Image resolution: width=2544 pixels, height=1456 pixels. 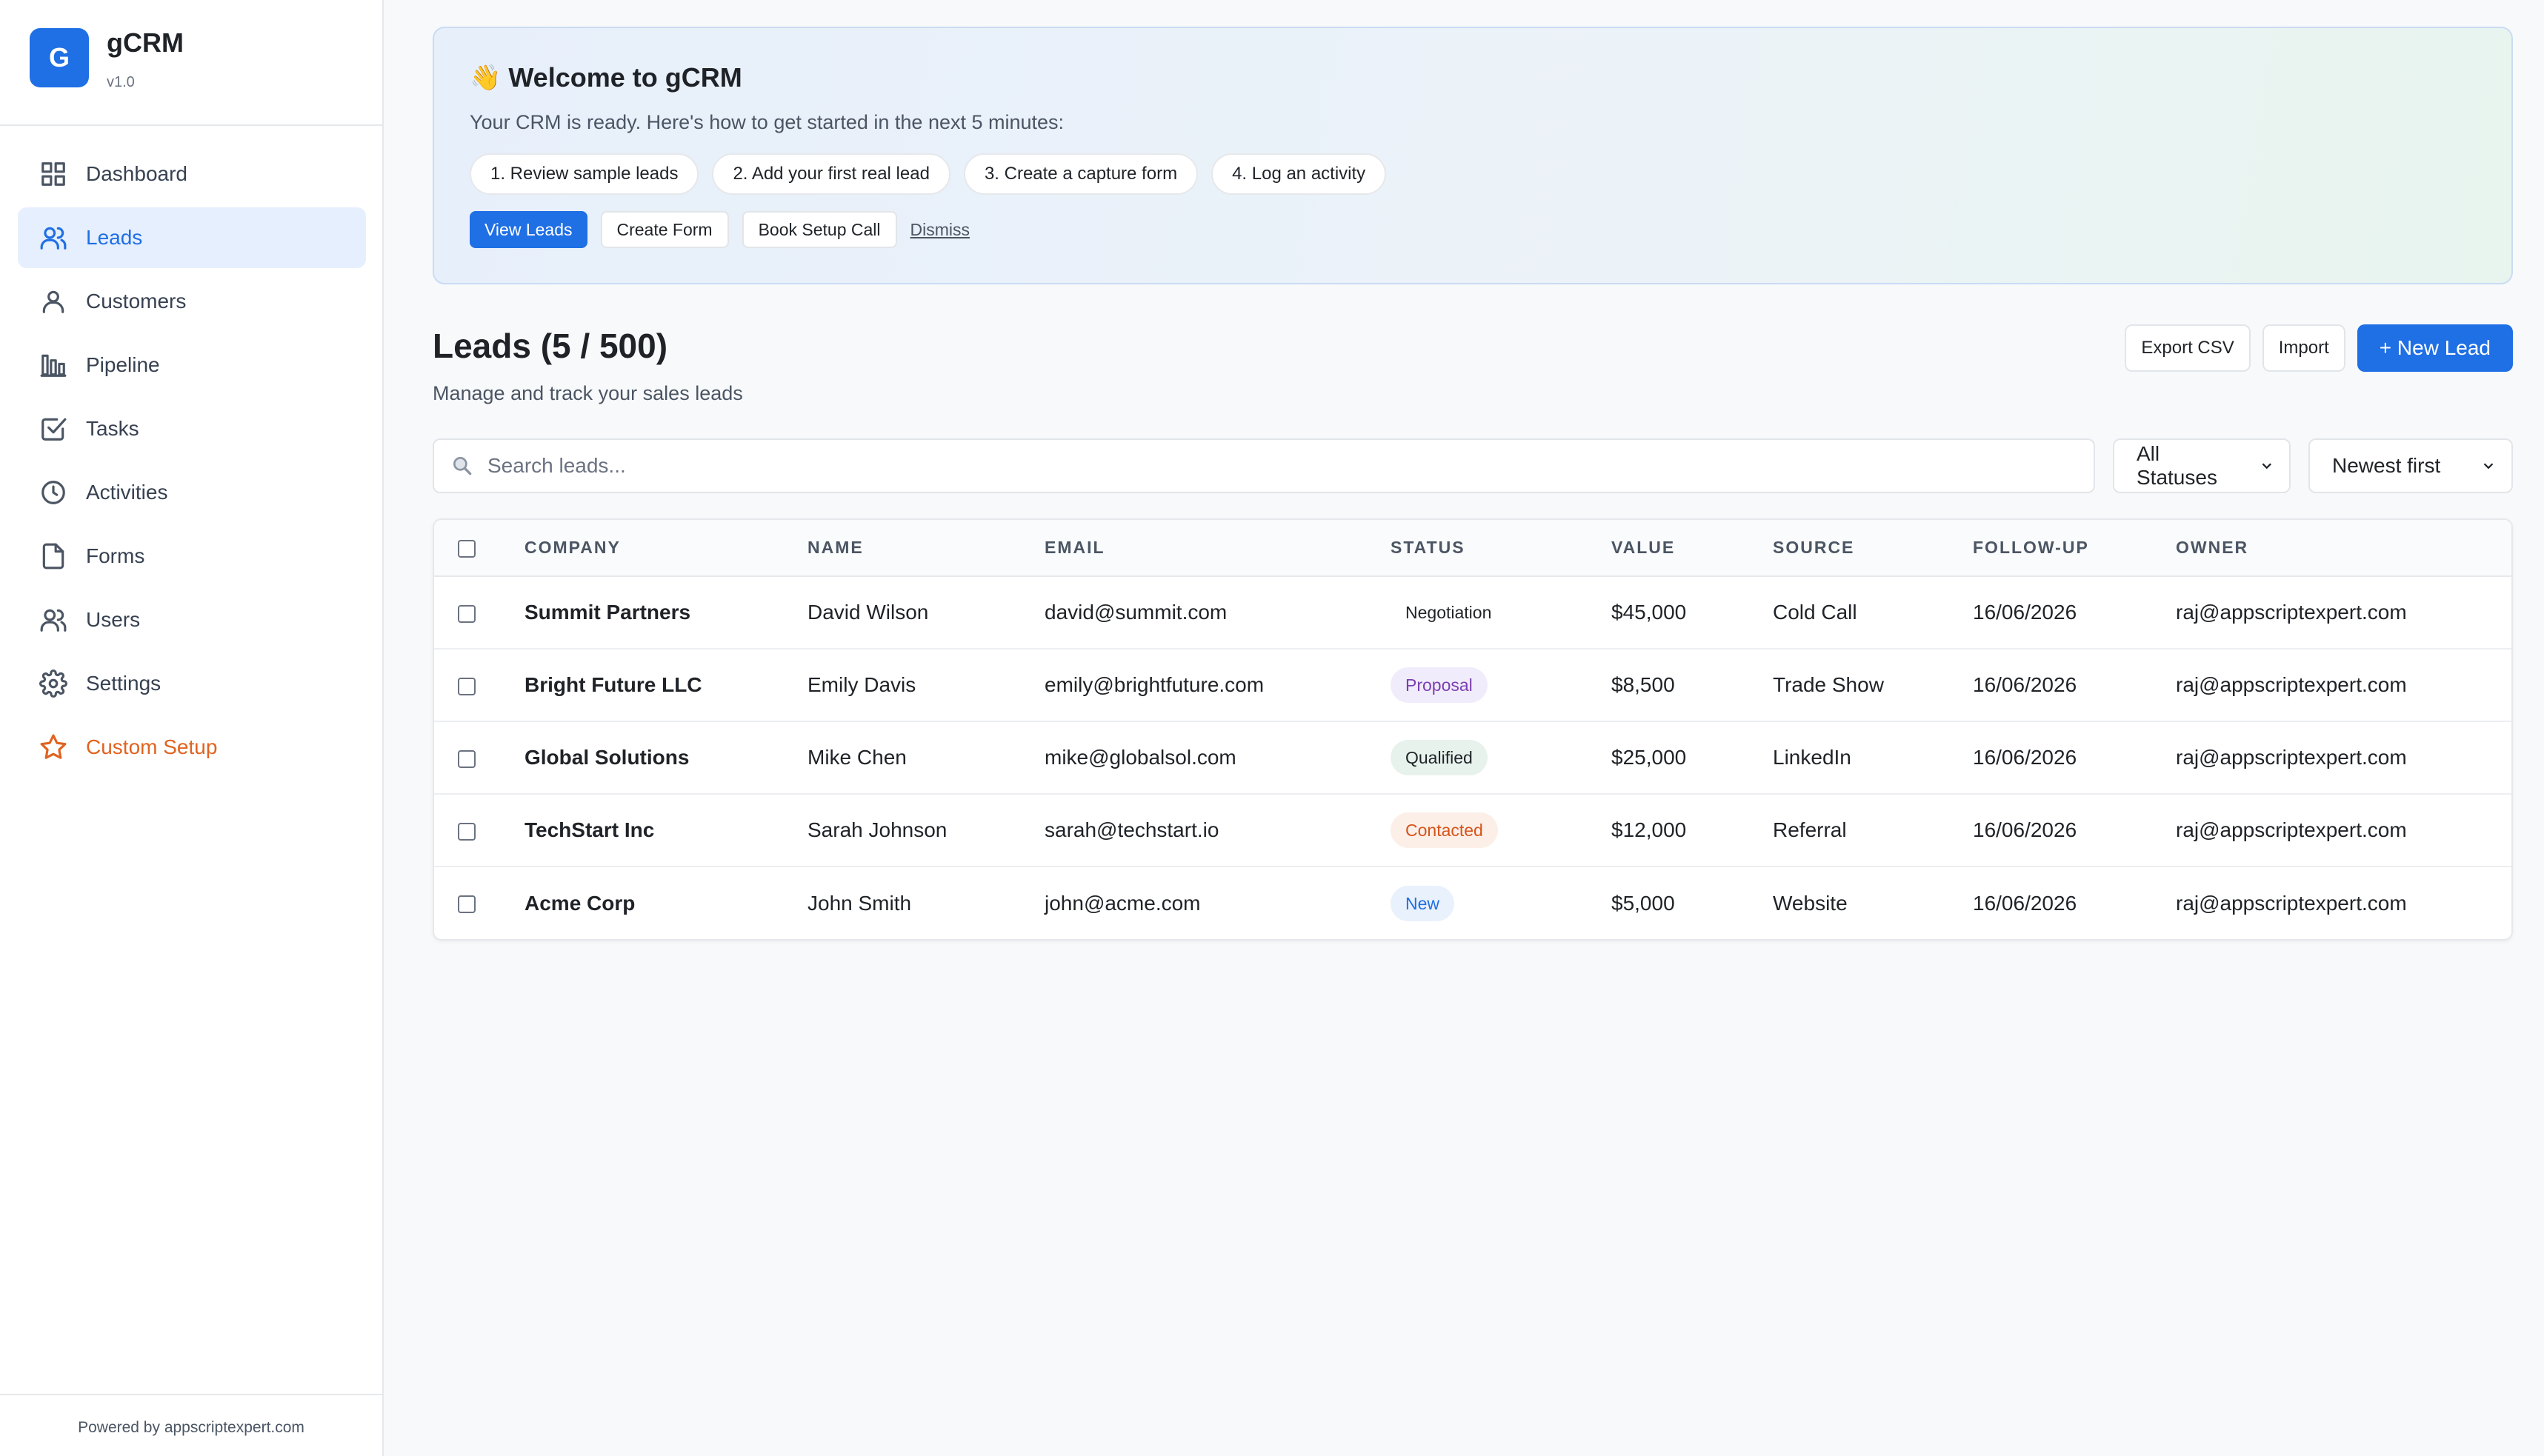 What do you see at coordinates (666, 612) in the screenshot?
I see `company-cell: Summit Partners` at bounding box center [666, 612].